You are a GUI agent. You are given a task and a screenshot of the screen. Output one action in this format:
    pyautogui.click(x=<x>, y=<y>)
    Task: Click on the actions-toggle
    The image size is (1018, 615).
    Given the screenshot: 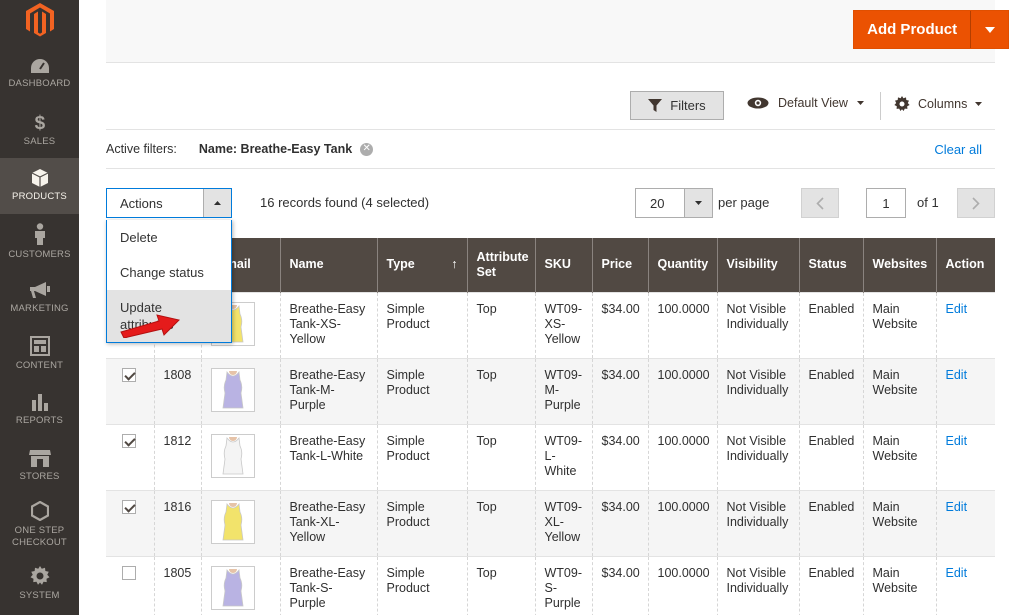 What is the action you would take?
    pyautogui.click(x=217, y=203)
    